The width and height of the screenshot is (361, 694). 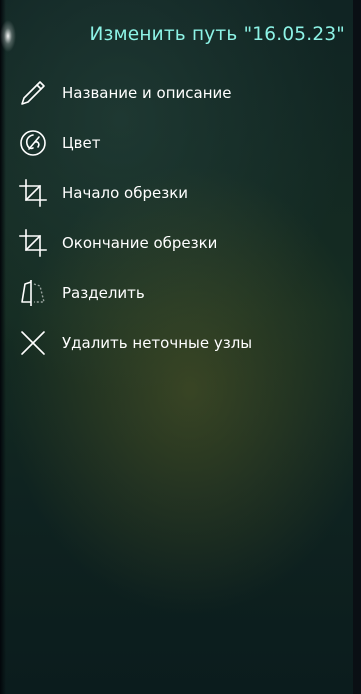 I want to click on right-edge-border, so click(x=357, y=347).